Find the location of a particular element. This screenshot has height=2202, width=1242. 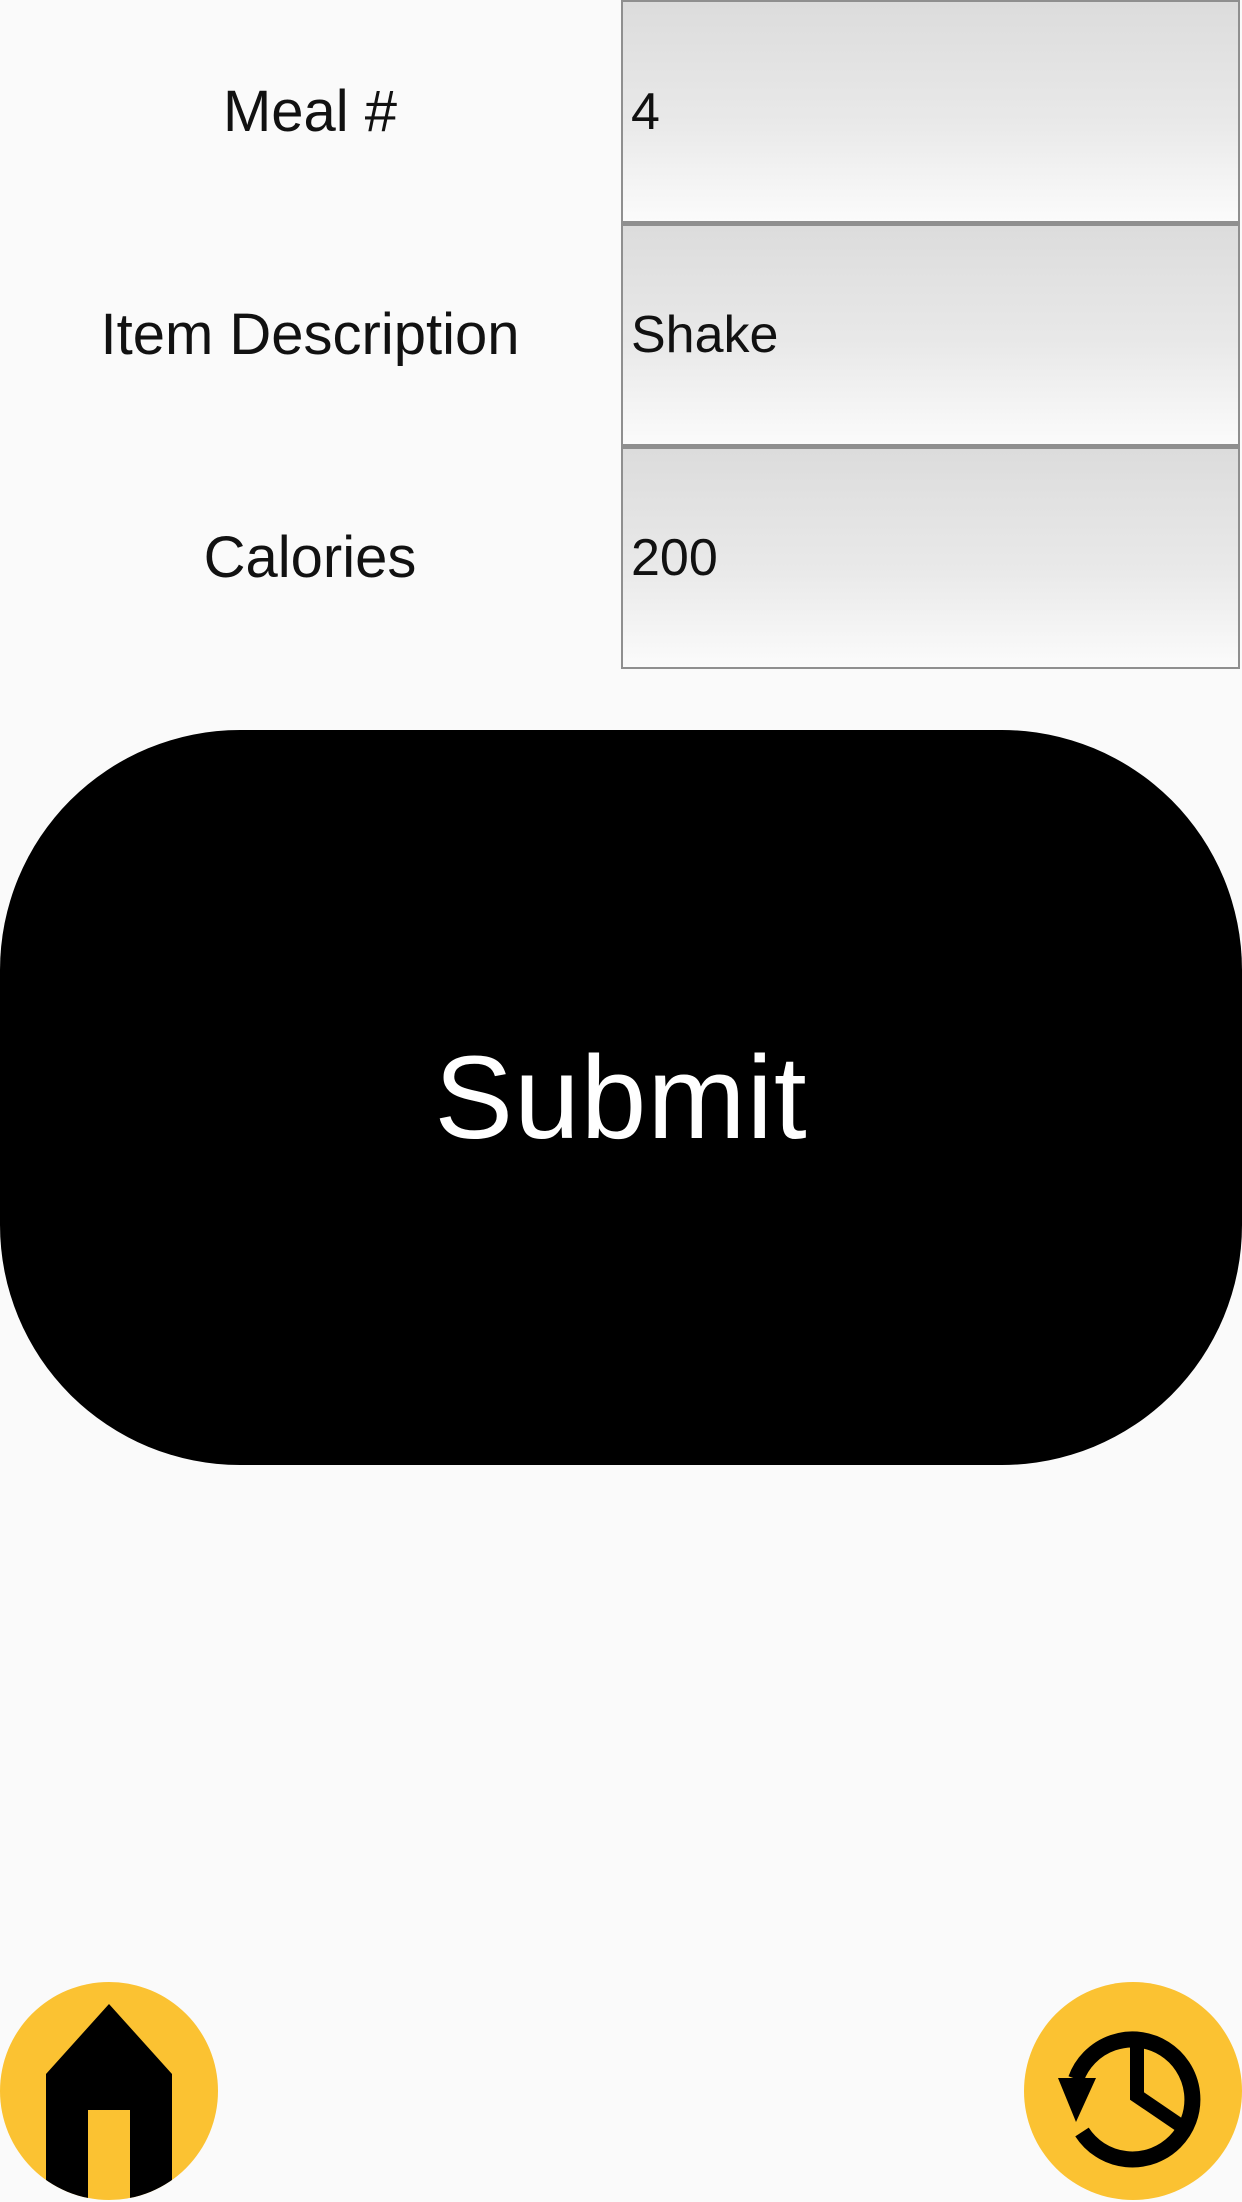

history-icon is located at coordinates (1129, 2099).